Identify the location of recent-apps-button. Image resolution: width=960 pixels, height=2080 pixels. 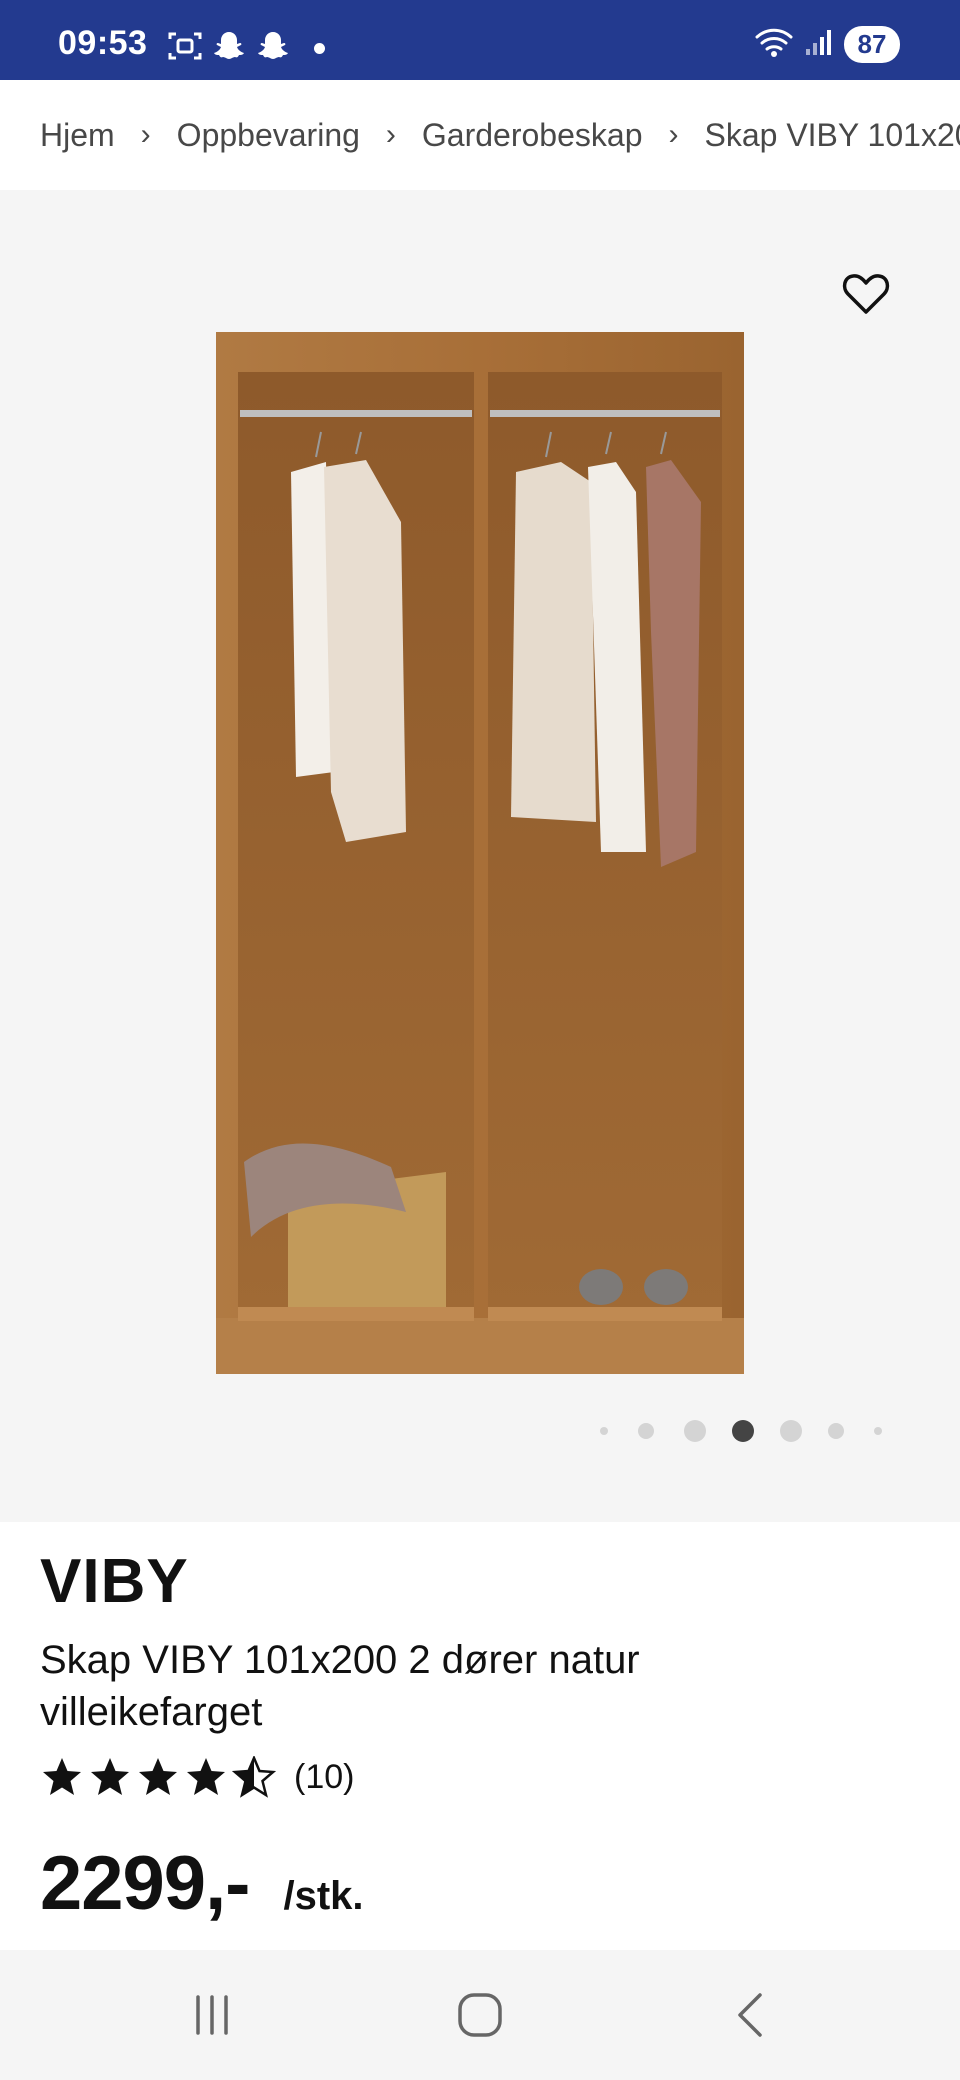
(212, 2015).